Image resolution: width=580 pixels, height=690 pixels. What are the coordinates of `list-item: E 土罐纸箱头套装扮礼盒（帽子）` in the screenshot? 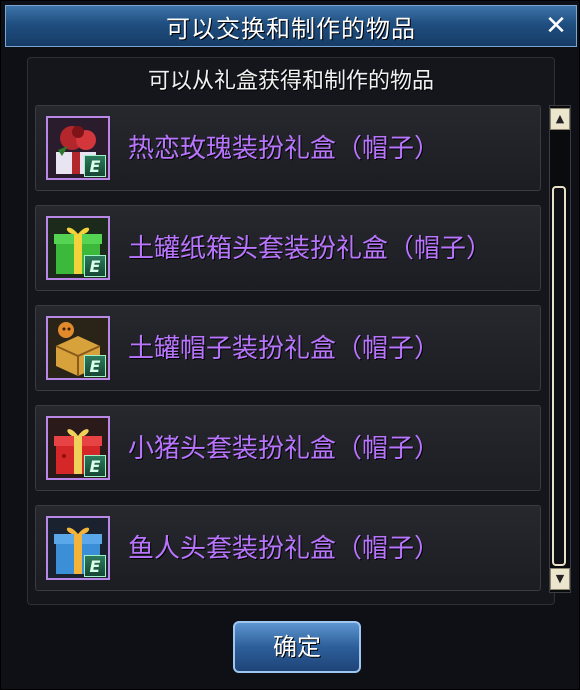 It's located at (288, 248).